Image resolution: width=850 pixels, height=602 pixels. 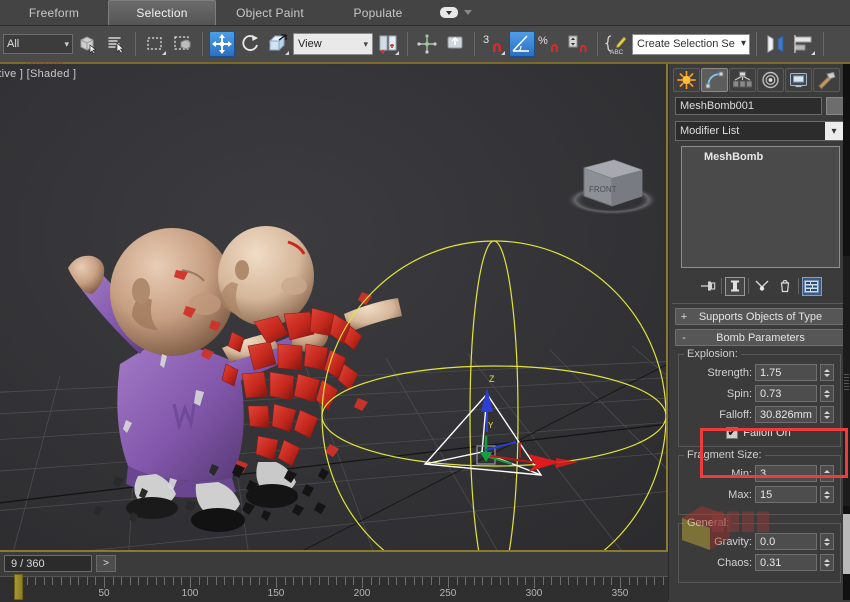 I want to click on ribbon-tab-object-paint: Object Paint, so click(x=270, y=12).